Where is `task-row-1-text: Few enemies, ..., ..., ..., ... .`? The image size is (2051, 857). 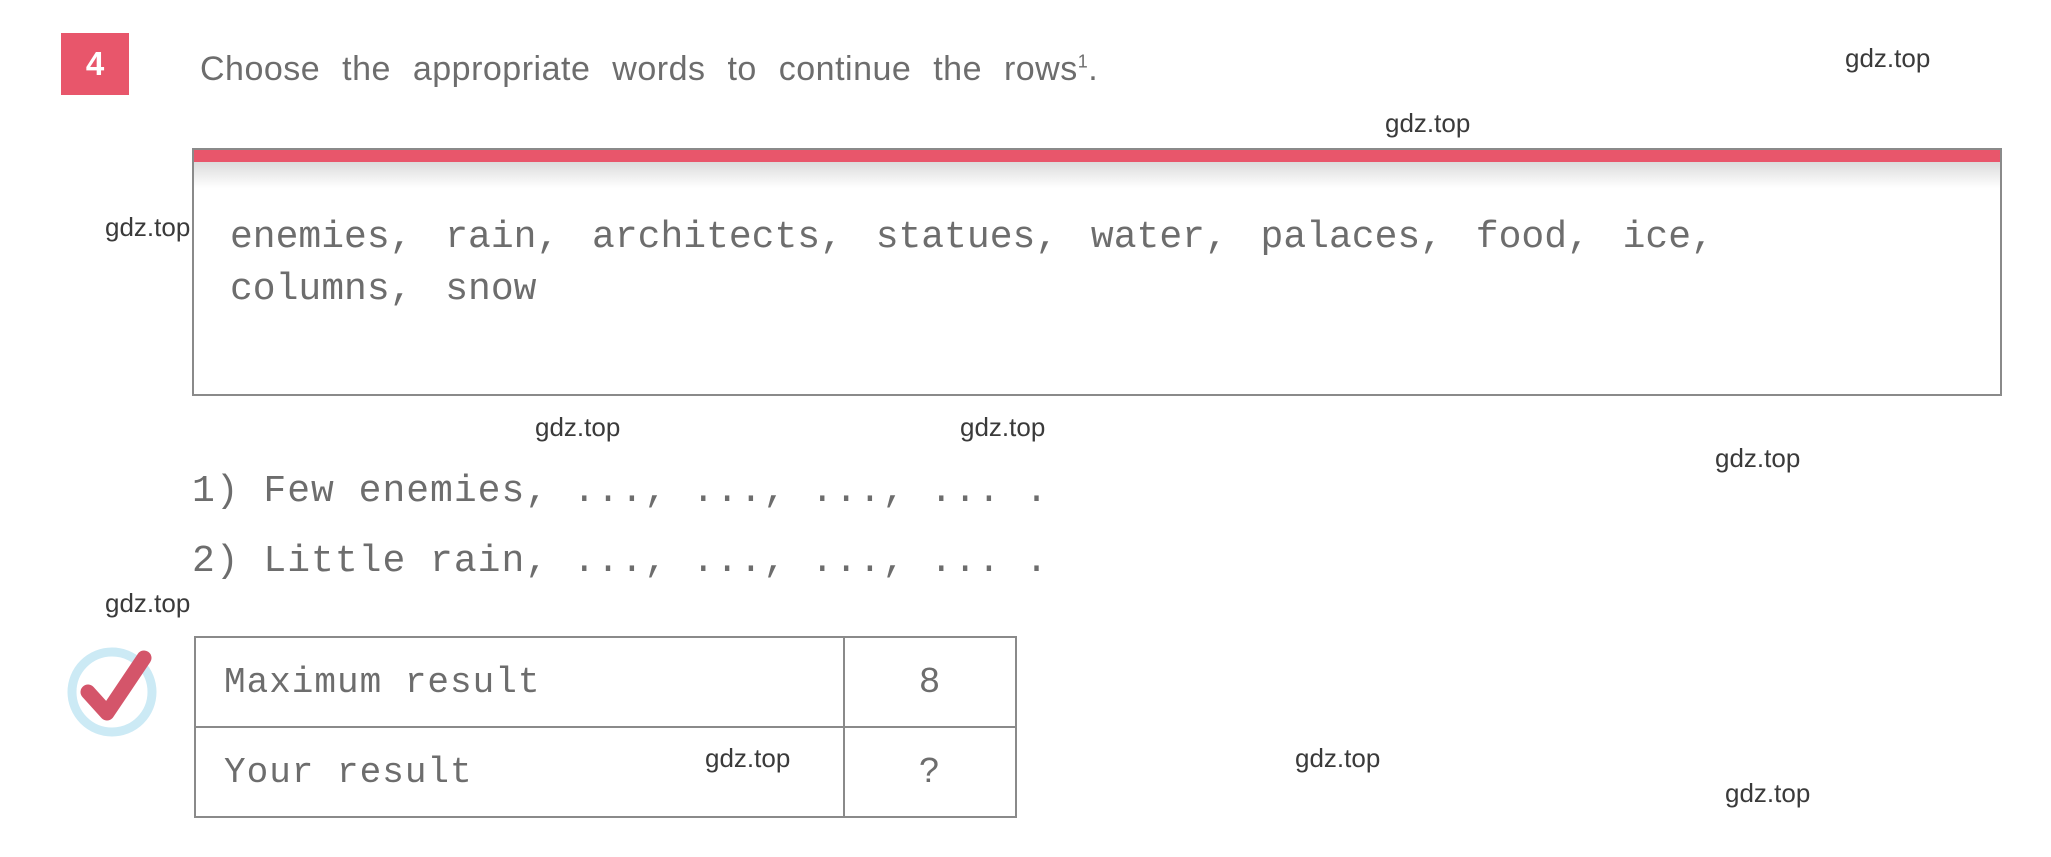
task-row-1-text: Few enemies, ..., ..., ..., ... . is located at coordinates (656, 491).